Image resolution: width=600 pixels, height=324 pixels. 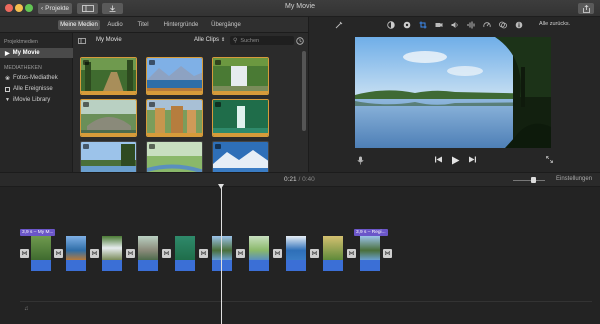 What do you see at coordinates (262, 40) in the screenshot?
I see `search-input: ⚲ Suchen` at bounding box center [262, 40].